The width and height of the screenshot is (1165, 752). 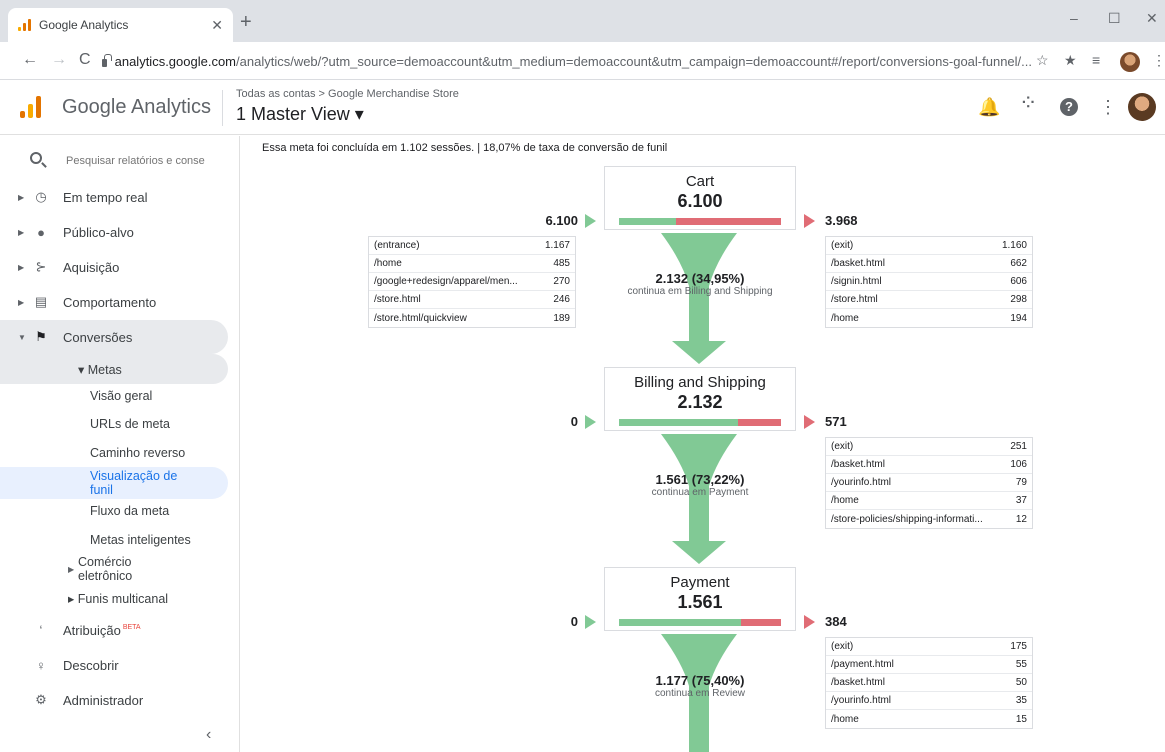 I want to click on browser-tab: Google Analytics ✕, so click(x=120, y=25).